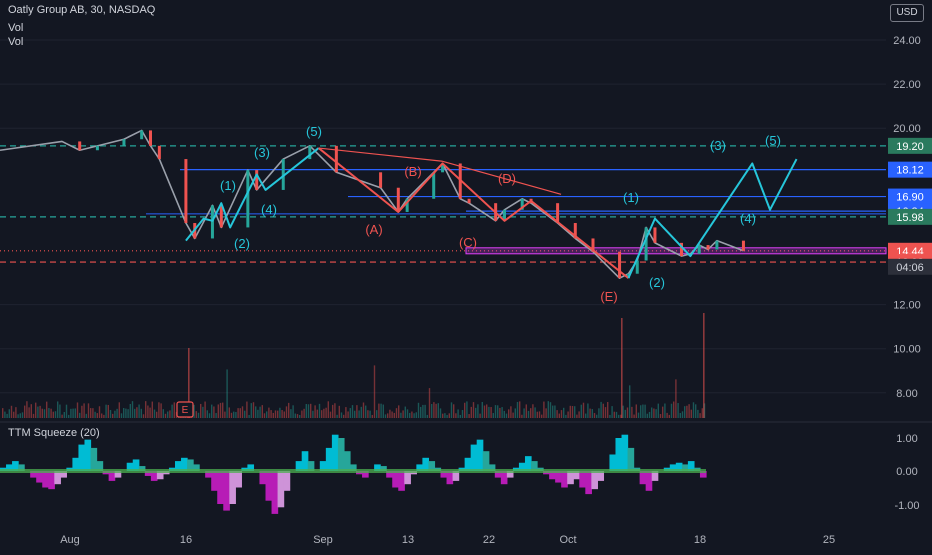 The width and height of the screenshot is (932, 555). I want to click on projection-wave-label: (4), so click(748, 218).